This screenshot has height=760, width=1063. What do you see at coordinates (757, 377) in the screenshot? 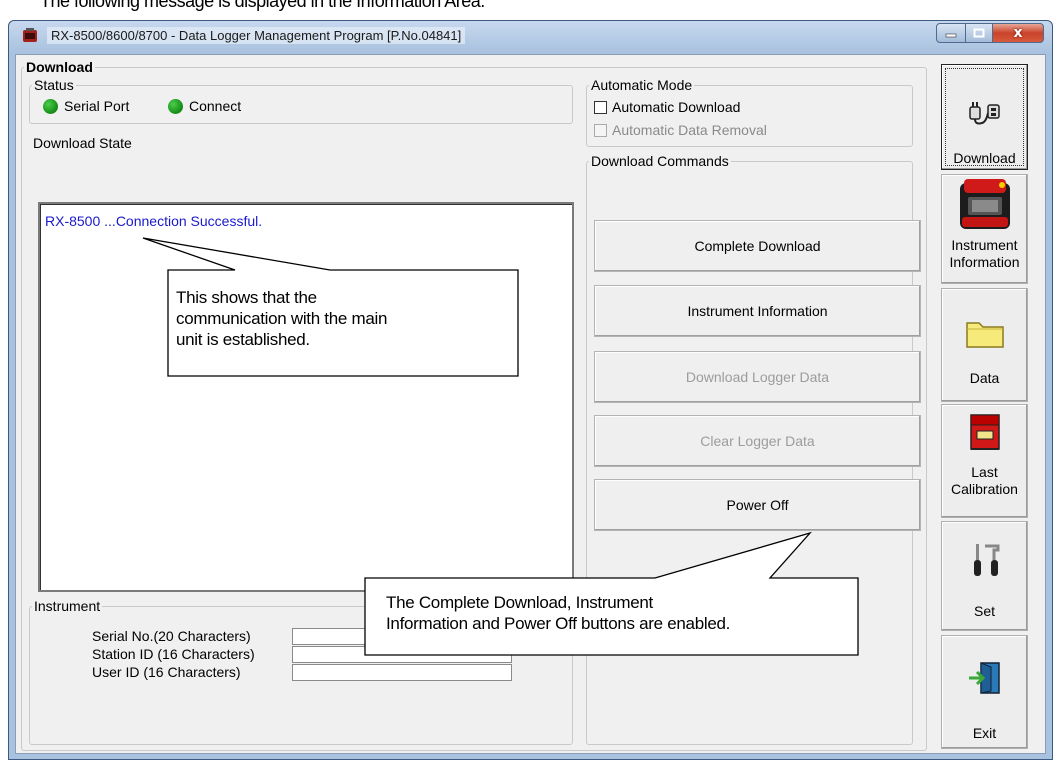
I see `download-logger-data-button: Download Logger Data` at bounding box center [757, 377].